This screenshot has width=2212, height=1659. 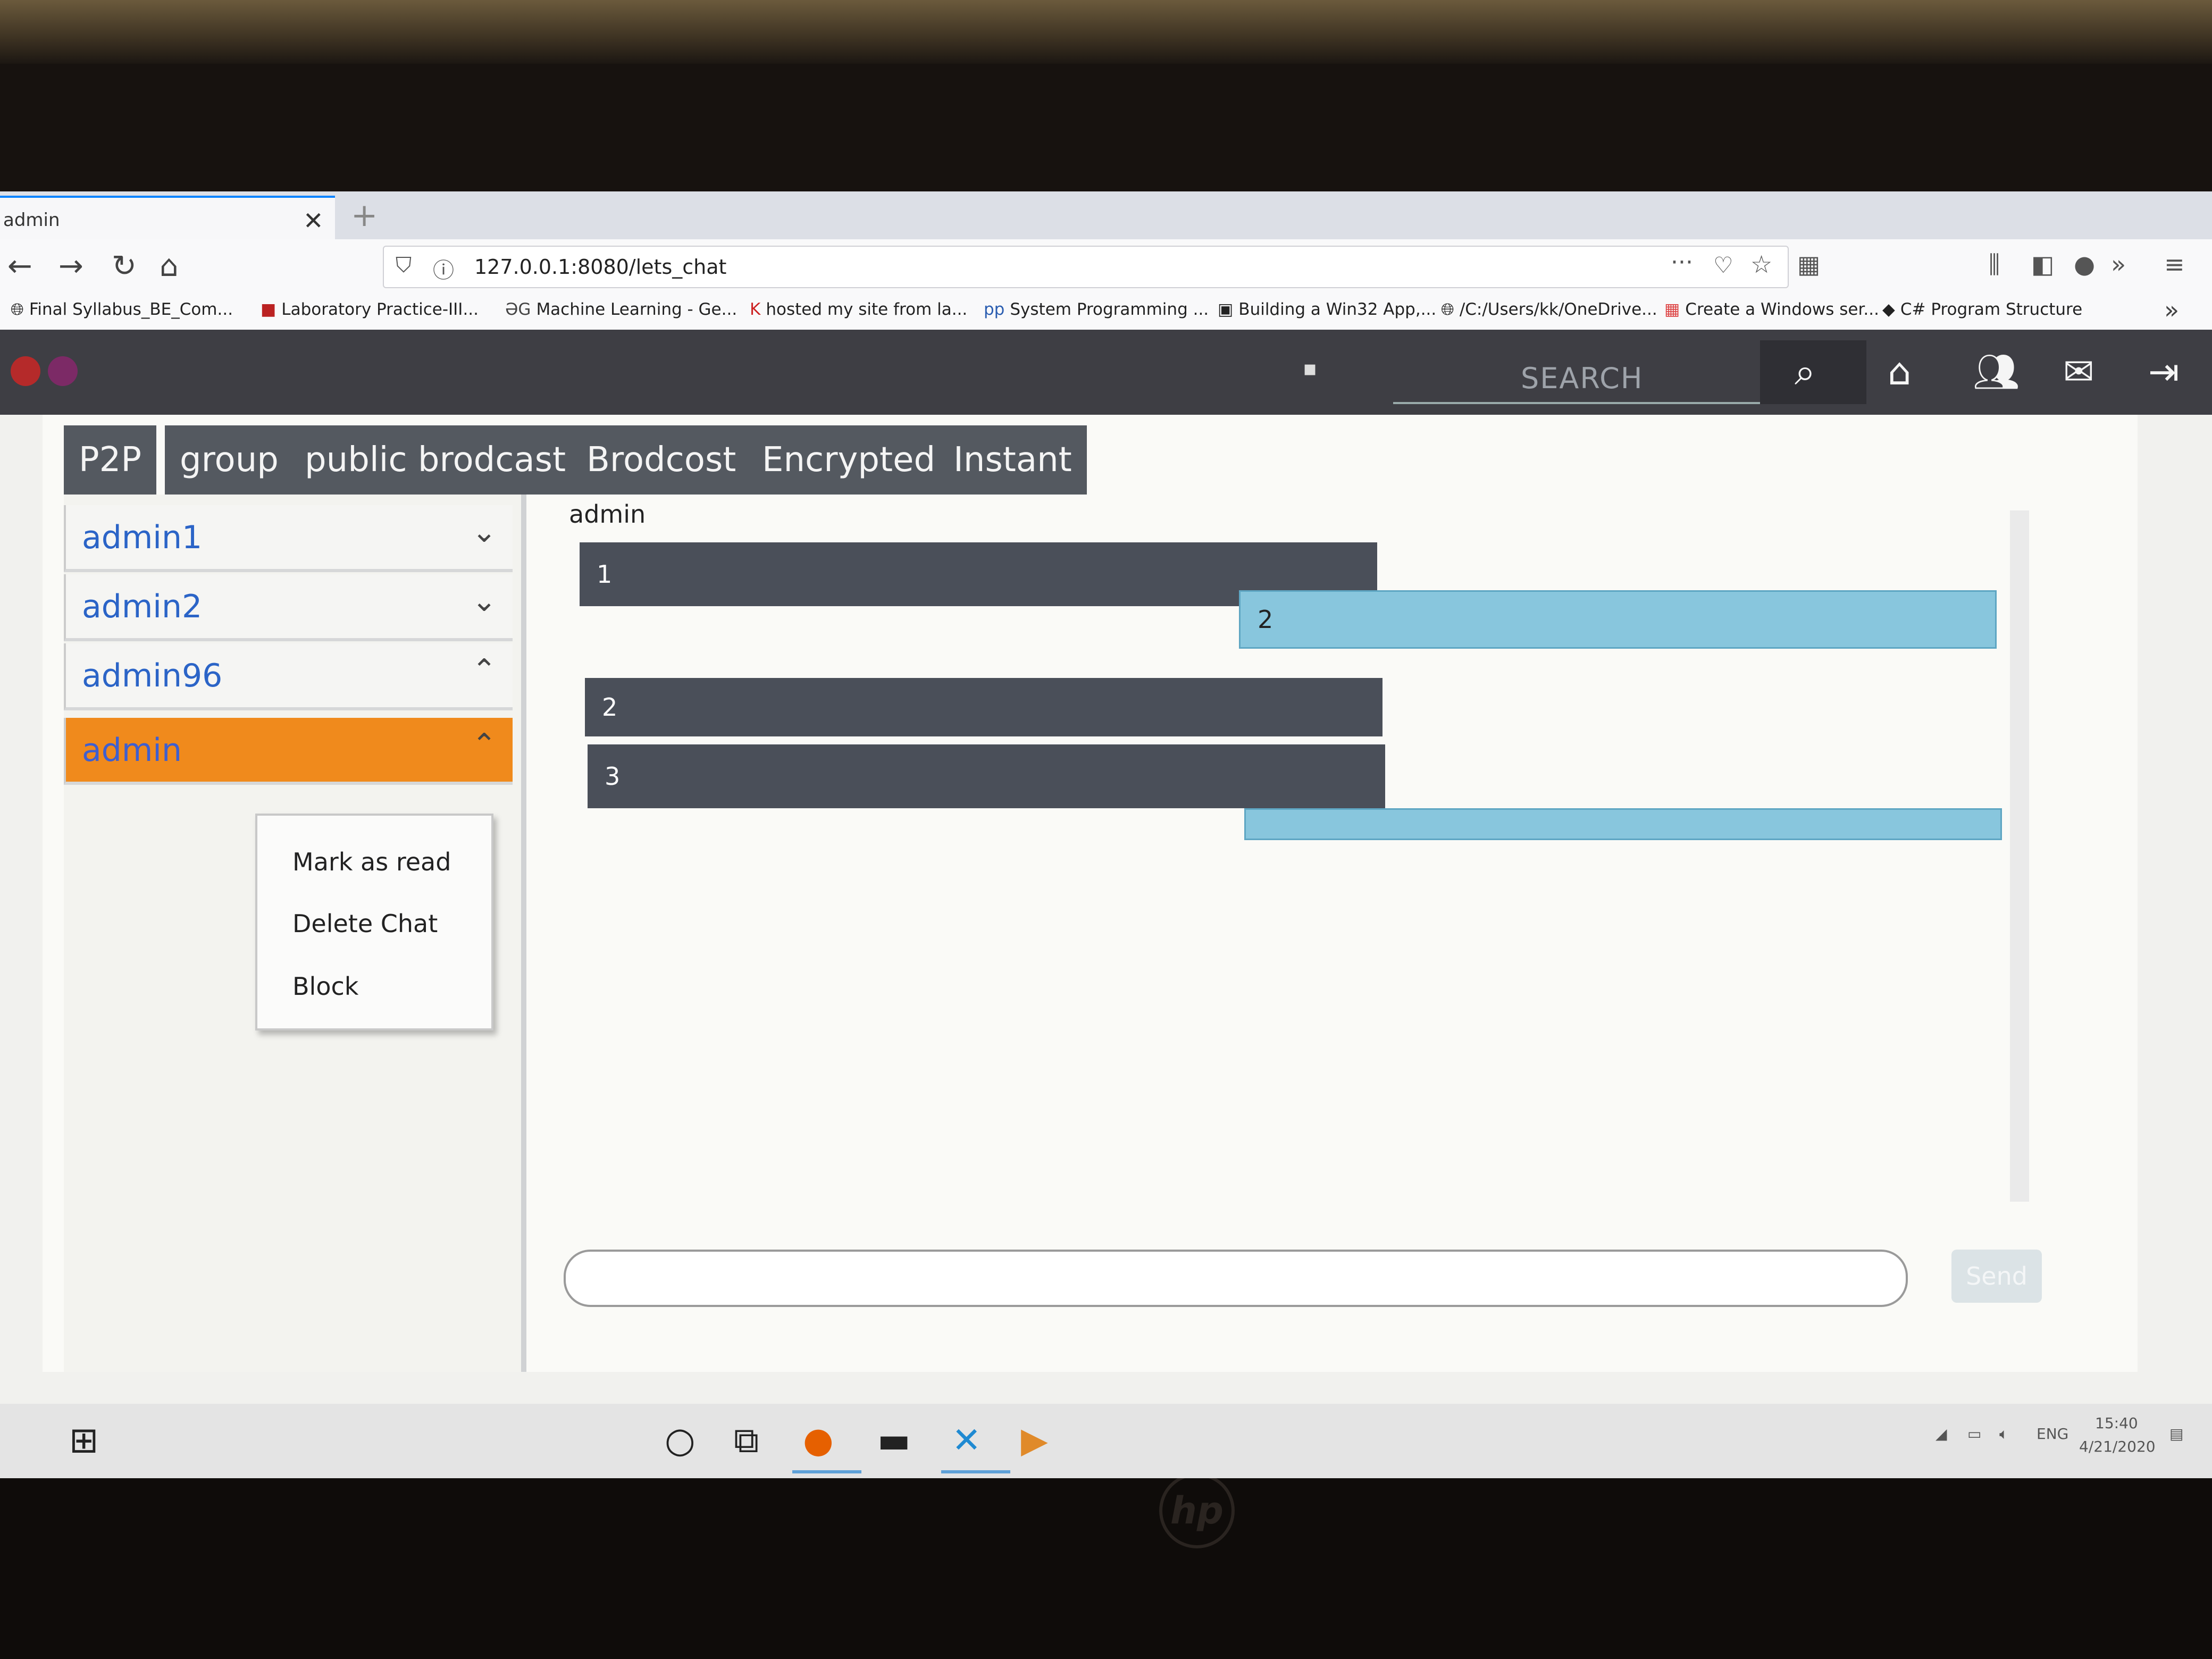 I want to click on tab-public-brodcast: public brodcast, so click(x=435, y=460).